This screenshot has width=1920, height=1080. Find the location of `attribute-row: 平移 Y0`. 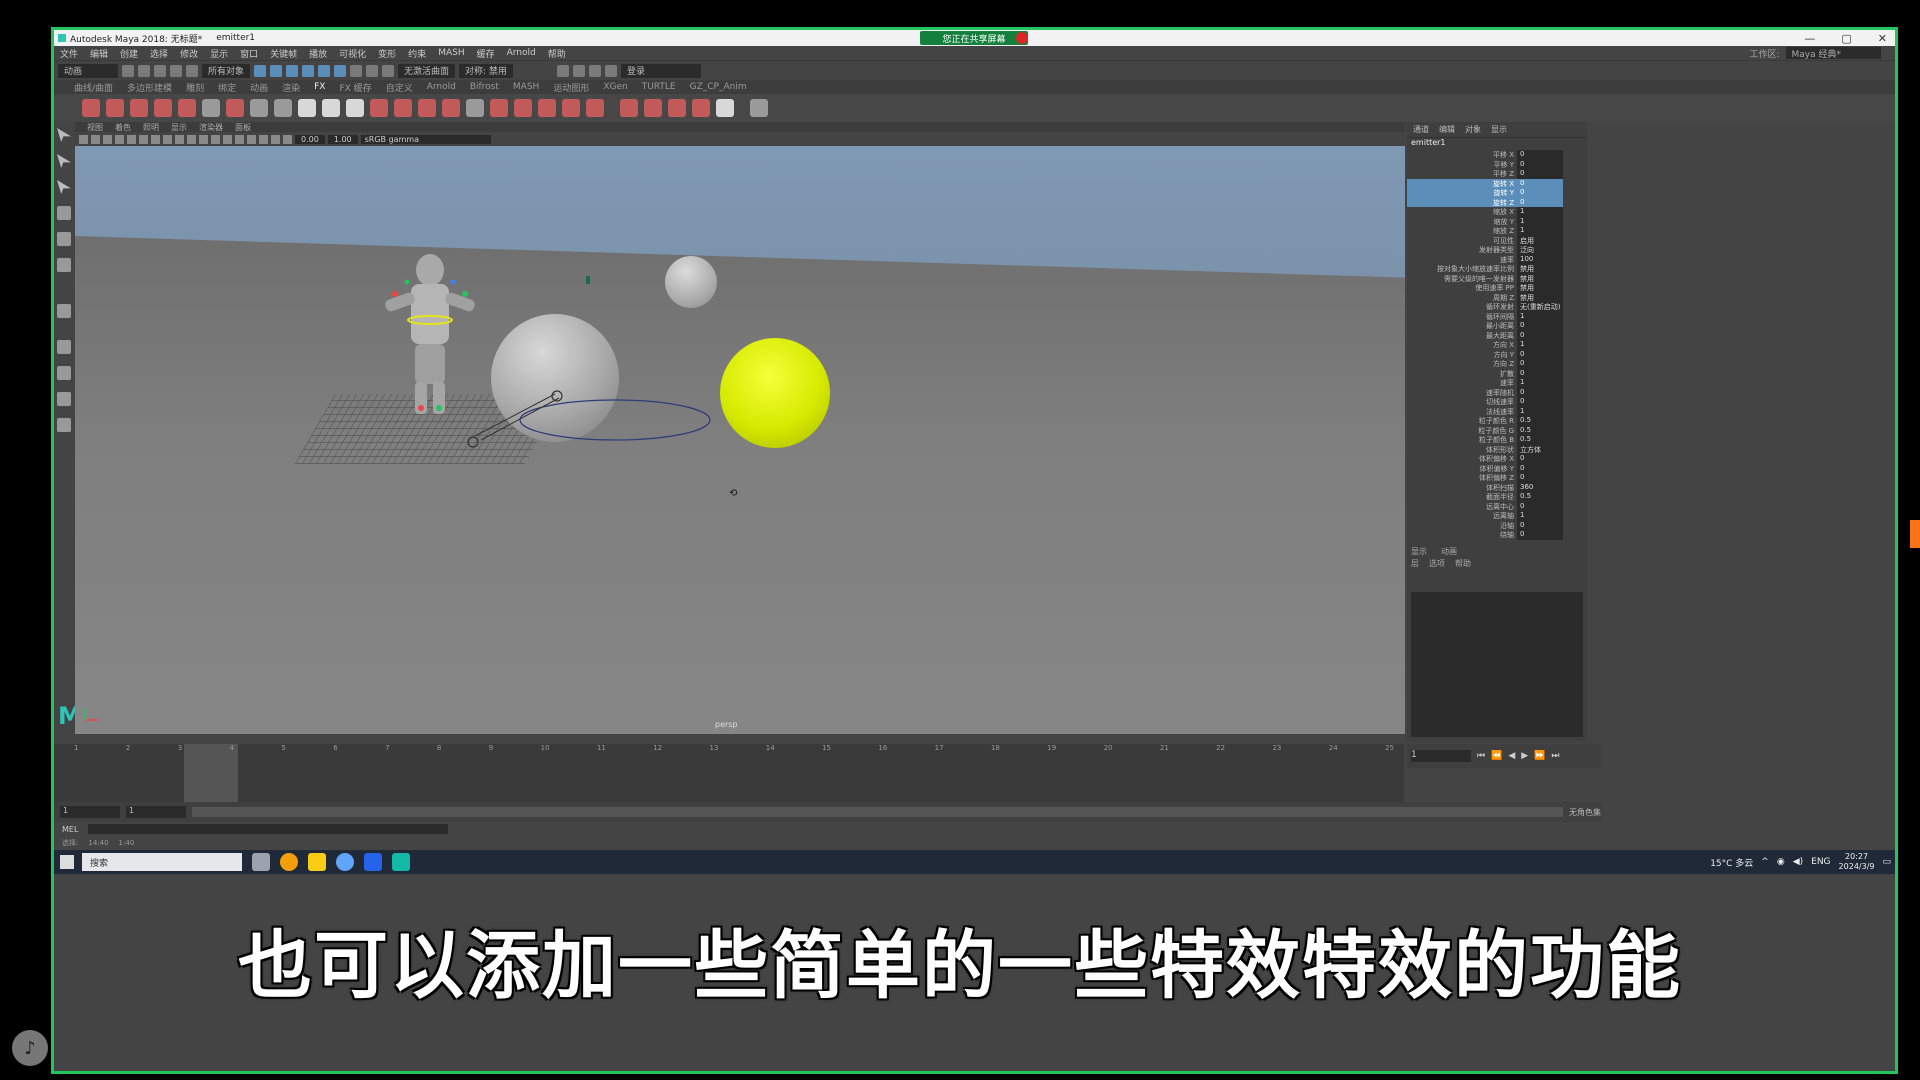

attribute-row: 平移 Y0 is located at coordinates (1497, 164).